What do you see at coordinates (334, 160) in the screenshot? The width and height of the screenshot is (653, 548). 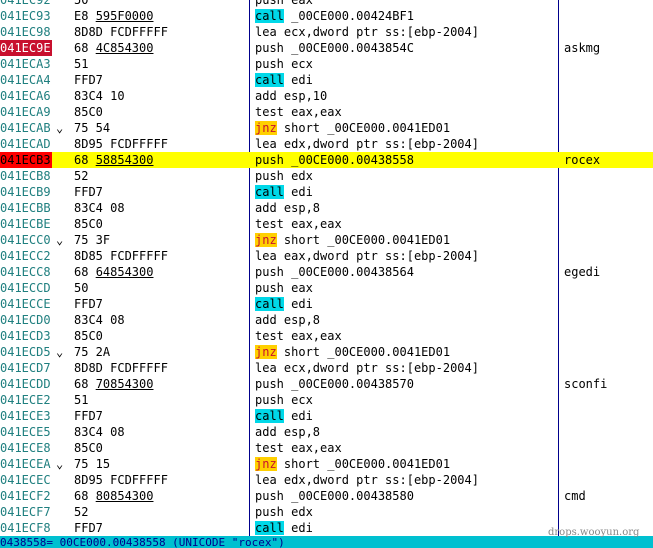 I see `instruction-cell: push _00CE000.00438558` at bounding box center [334, 160].